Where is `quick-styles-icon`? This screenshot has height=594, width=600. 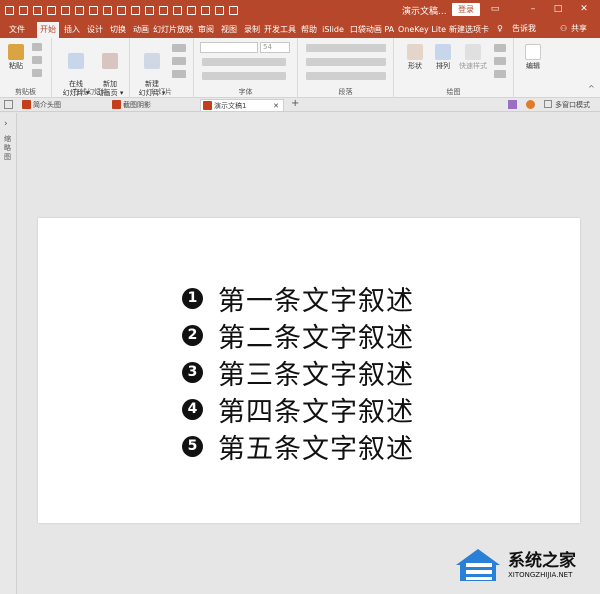
quick-styles-icon is located at coordinates (473, 52).